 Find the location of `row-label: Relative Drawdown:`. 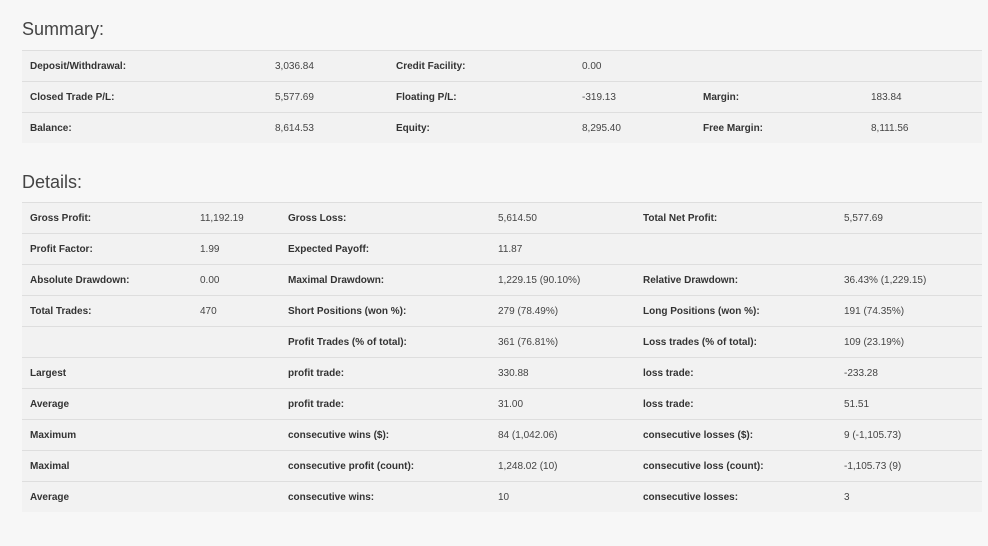

row-label: Relative Drawdown: is located at coordinates (735, 280).